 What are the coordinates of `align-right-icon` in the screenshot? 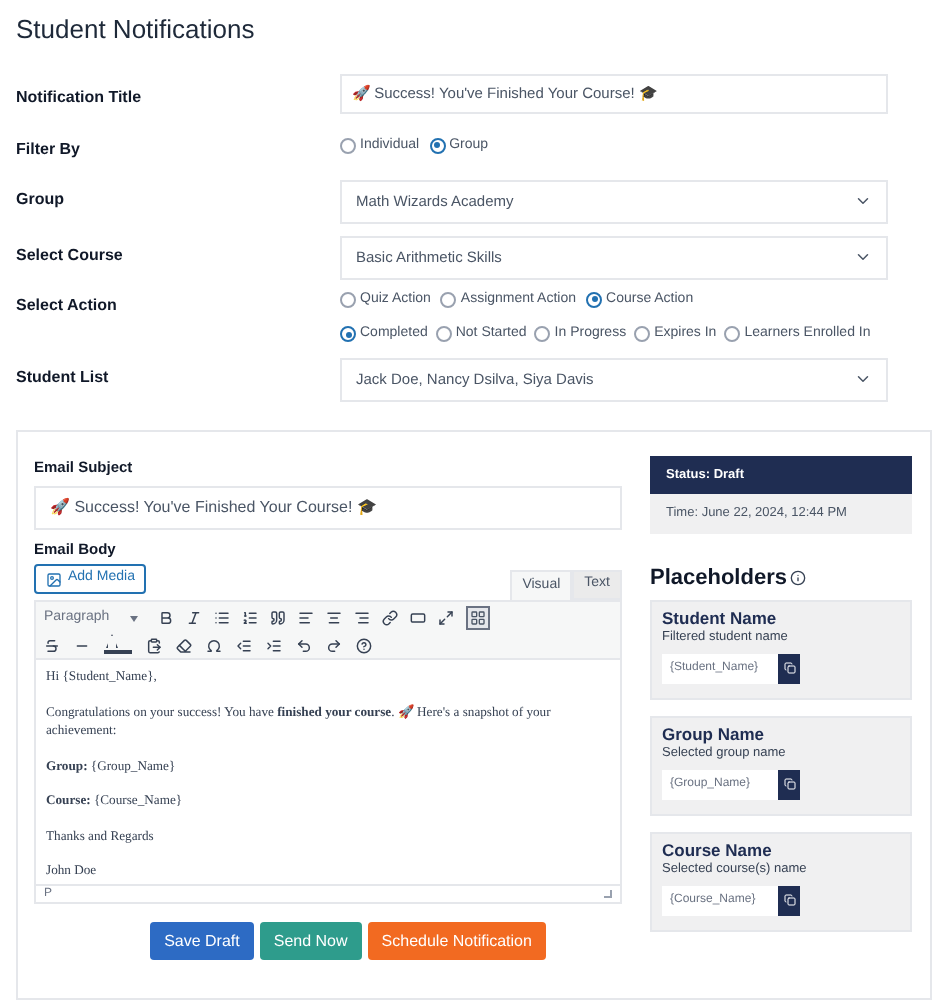 It's located at (361, 618).